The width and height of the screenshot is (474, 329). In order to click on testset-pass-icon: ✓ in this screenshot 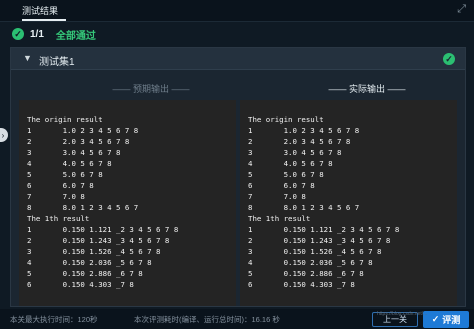, I will do `click(449, 59)`.